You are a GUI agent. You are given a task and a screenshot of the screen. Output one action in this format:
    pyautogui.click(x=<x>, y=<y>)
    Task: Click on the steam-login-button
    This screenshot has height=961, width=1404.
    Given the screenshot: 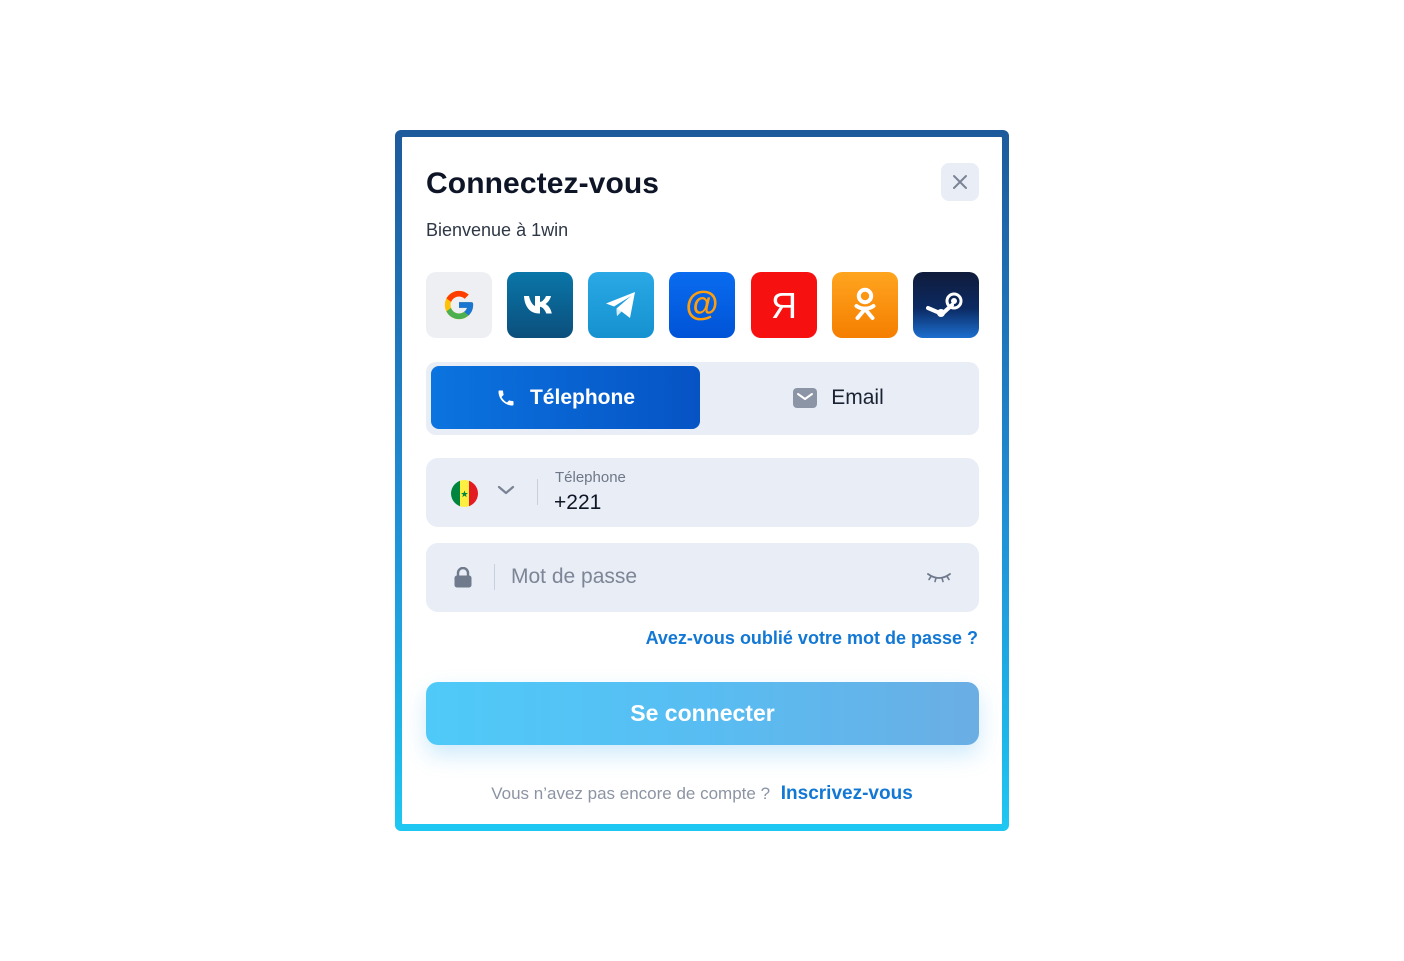 What is the action you would take?
    pyautogui.click(x=945, y=305)
    